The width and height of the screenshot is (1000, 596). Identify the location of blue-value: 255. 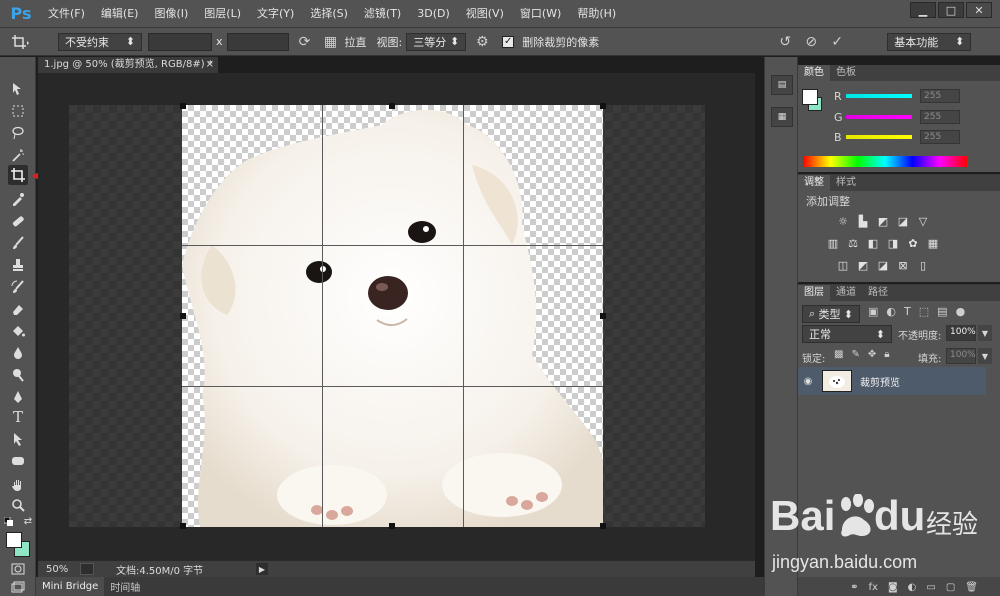
(940, 137).